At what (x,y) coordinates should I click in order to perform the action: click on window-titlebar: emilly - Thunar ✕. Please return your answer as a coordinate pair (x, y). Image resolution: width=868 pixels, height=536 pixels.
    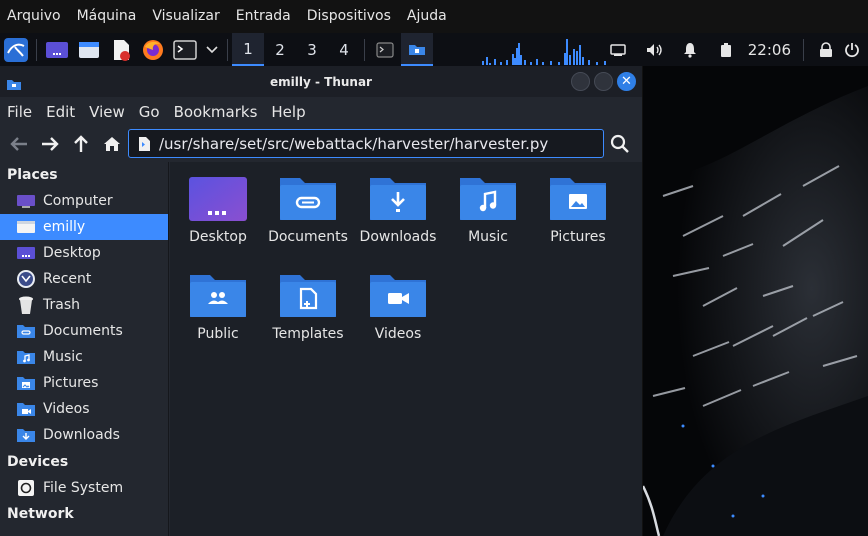
    Looking at the image, I should click on (321, 81).